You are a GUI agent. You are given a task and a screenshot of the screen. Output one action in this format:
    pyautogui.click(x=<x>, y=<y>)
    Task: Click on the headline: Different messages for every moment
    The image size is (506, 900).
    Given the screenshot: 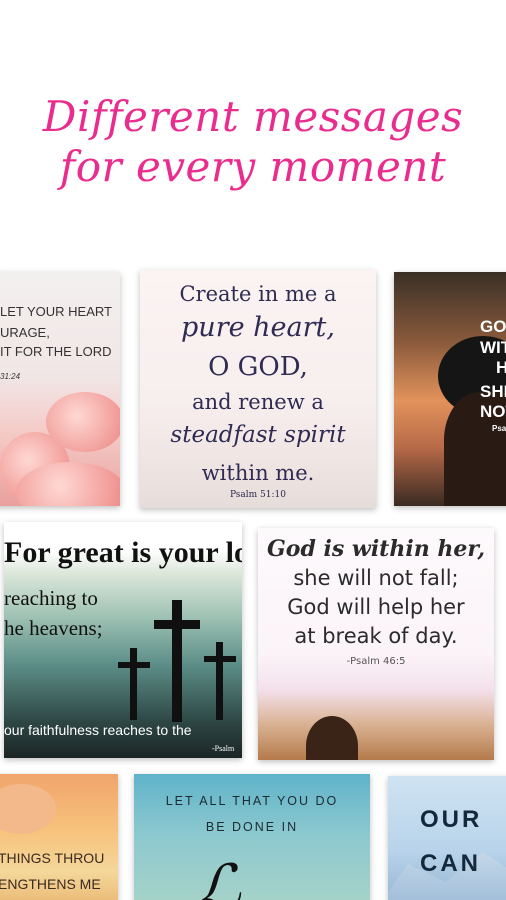 What is the action you would take?
    pyautogui.click(x=253, y=142)
    